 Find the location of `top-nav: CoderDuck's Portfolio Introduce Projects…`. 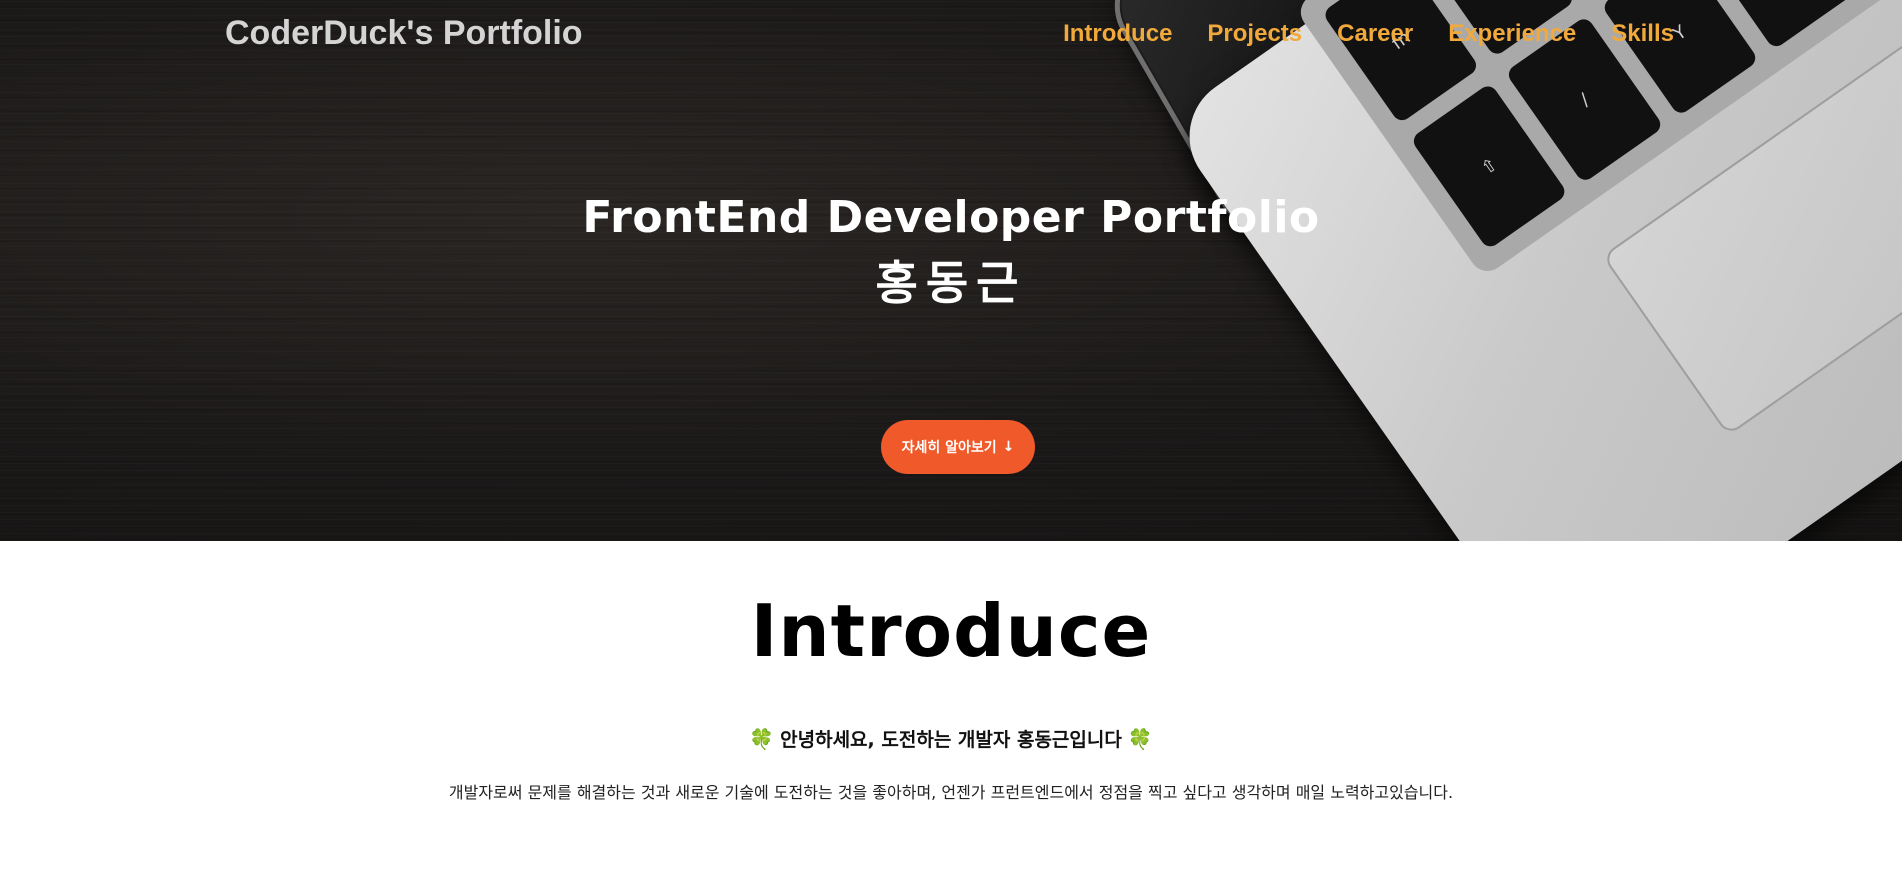

top-nav: CoderDuck's Portfolio Introduce Projects… is located at coordinates (951, 37).